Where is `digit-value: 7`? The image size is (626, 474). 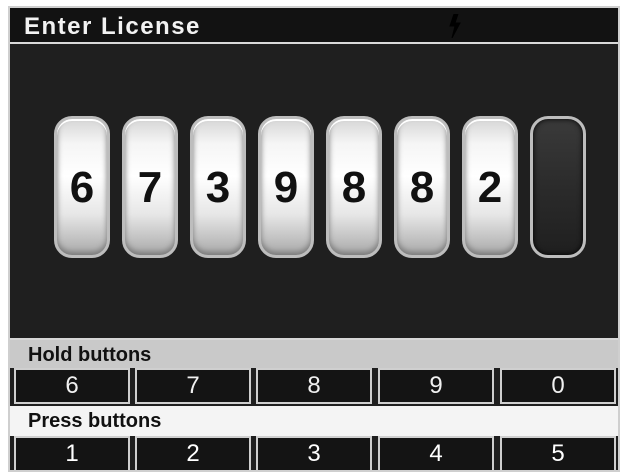
digit-value: 7 is located at coordinates (150, 187).